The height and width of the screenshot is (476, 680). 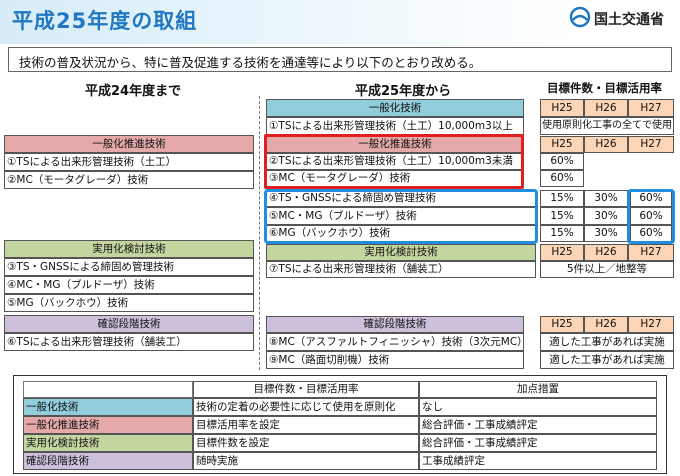 What do you see at coordinates (129, 249) in the screenshot?
I see `left-practical-header: 実用化検討技術` at bounding box center [129, 249].